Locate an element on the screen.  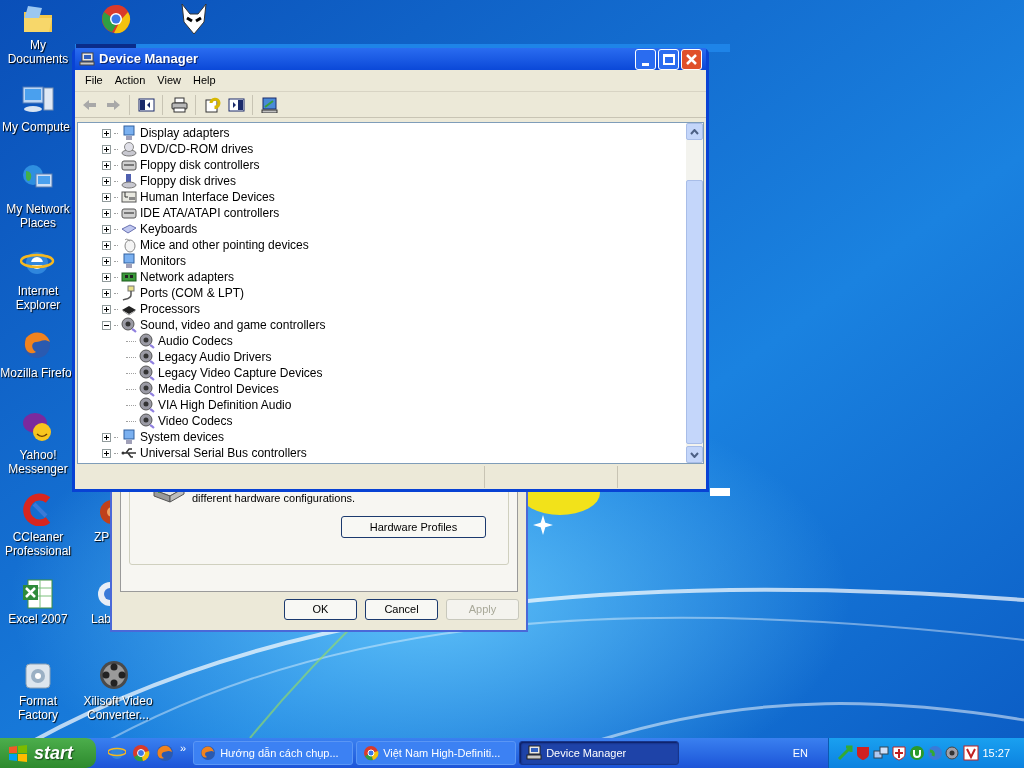
menu-item: Help is located at coordinates (204, 80).